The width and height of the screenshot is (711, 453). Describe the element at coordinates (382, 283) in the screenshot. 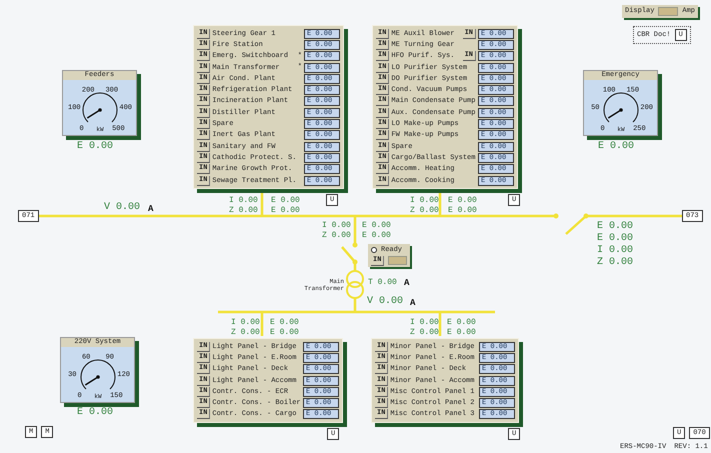

I see `current-reading: T 0.00` at that location.